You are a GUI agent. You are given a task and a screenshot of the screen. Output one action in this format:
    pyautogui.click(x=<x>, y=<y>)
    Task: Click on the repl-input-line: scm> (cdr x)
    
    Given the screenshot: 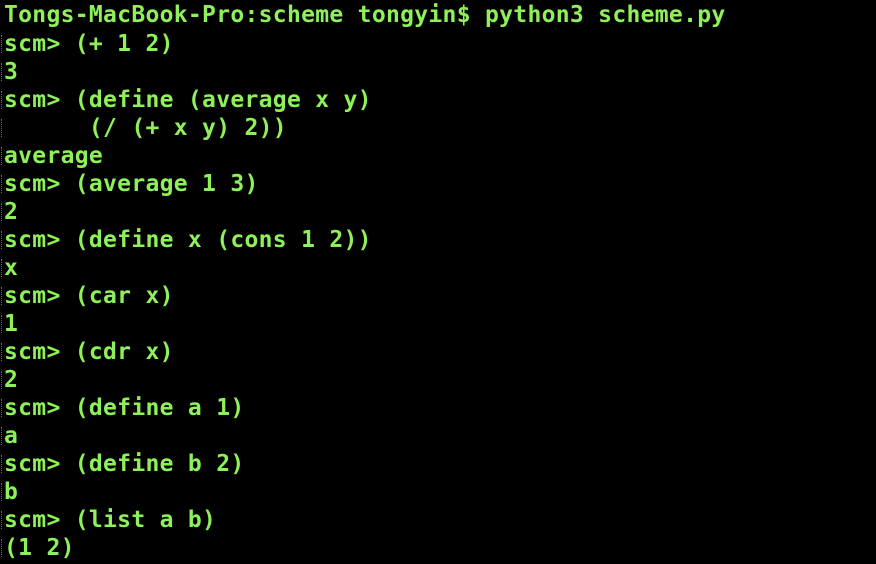 What is the action you would take?
    pyautogui.click(x=438, y=352)
    